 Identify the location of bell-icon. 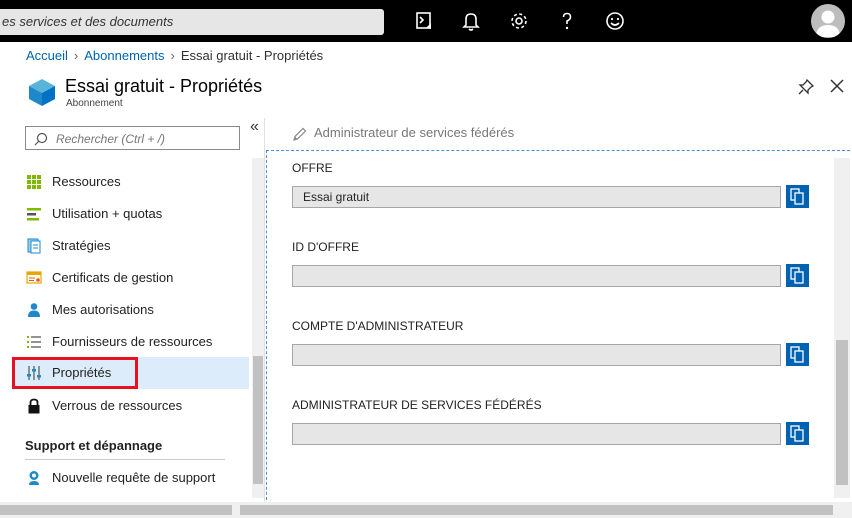
(471, 21).